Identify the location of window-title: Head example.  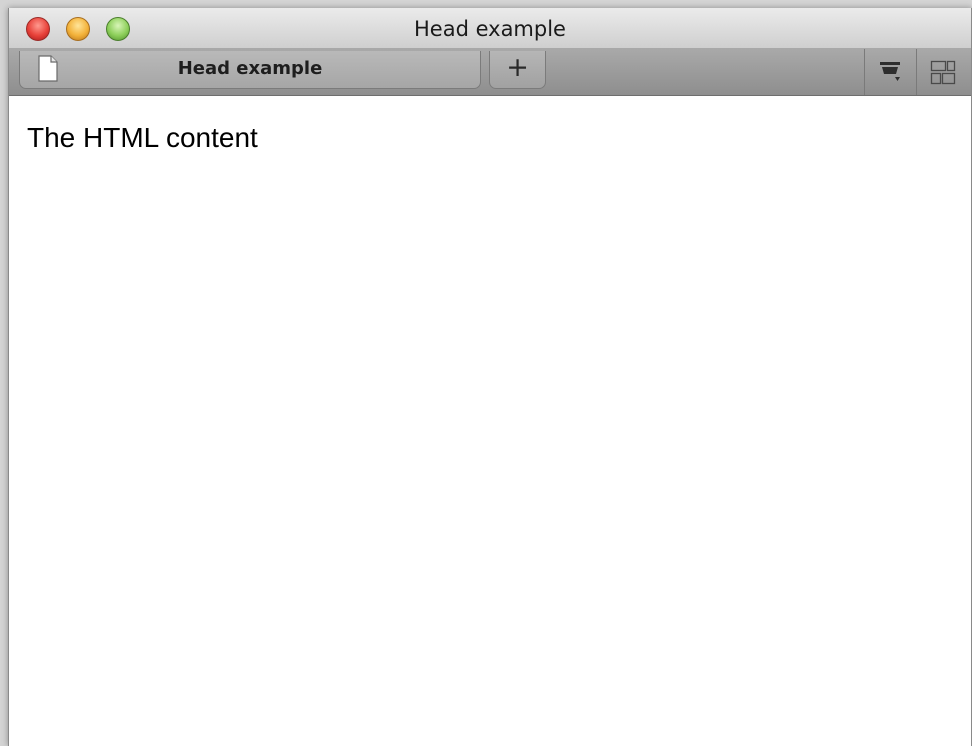
(490, 29).